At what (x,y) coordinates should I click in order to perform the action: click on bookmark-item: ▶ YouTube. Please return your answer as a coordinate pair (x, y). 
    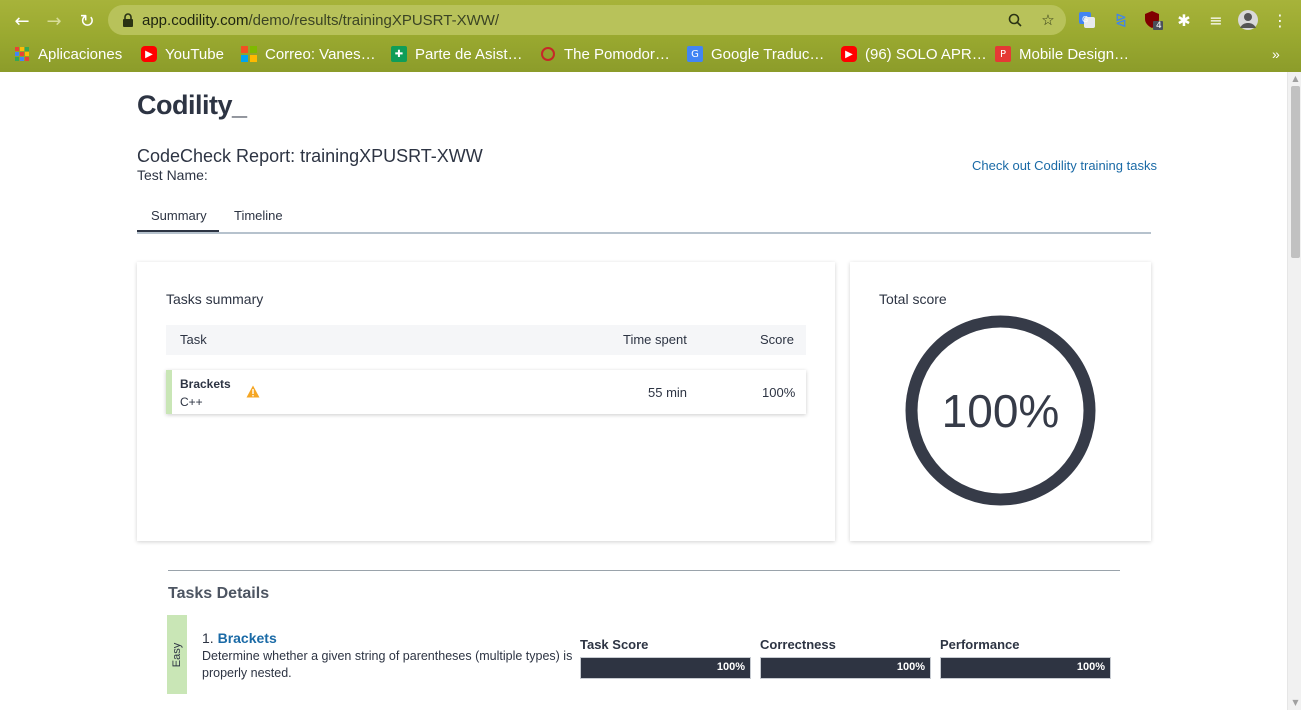
    Looking at the image, I should click on (182, 54).